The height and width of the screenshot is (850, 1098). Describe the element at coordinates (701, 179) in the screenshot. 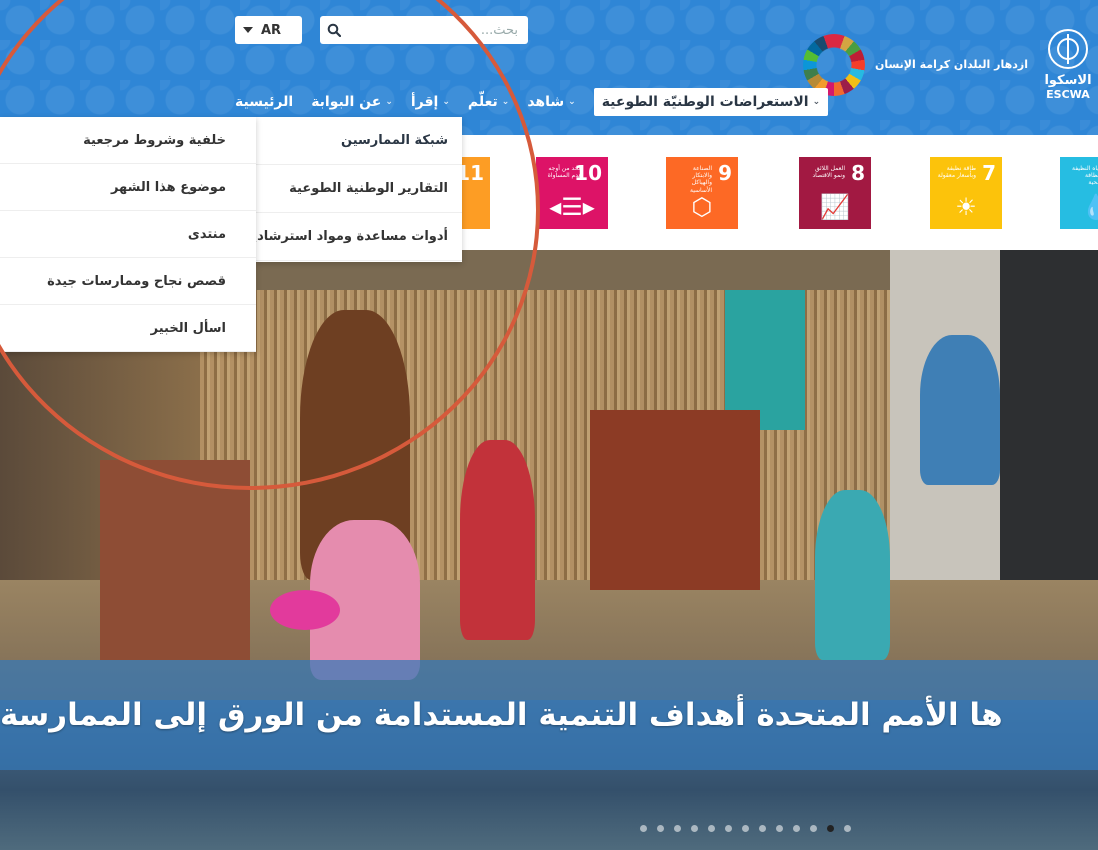

I see `sdg-title: الصناعة والابتكار والهياكل الأساسية` at that location.